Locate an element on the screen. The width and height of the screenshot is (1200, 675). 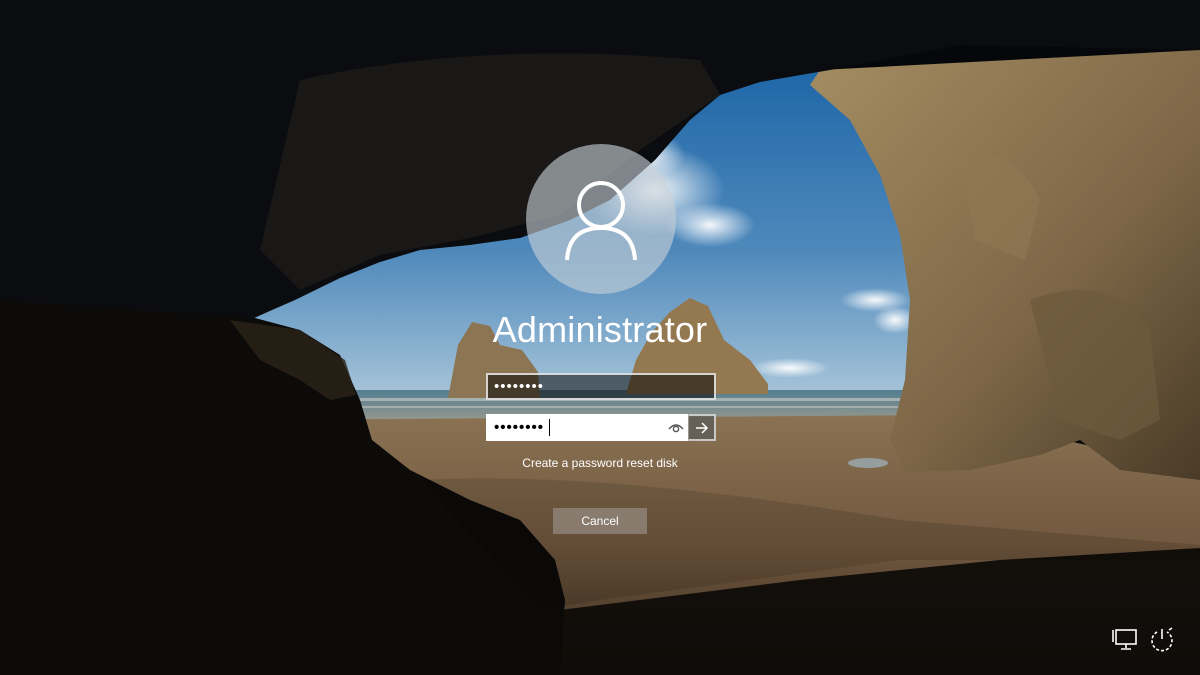
text-caret is located at coordinates (549, 427).